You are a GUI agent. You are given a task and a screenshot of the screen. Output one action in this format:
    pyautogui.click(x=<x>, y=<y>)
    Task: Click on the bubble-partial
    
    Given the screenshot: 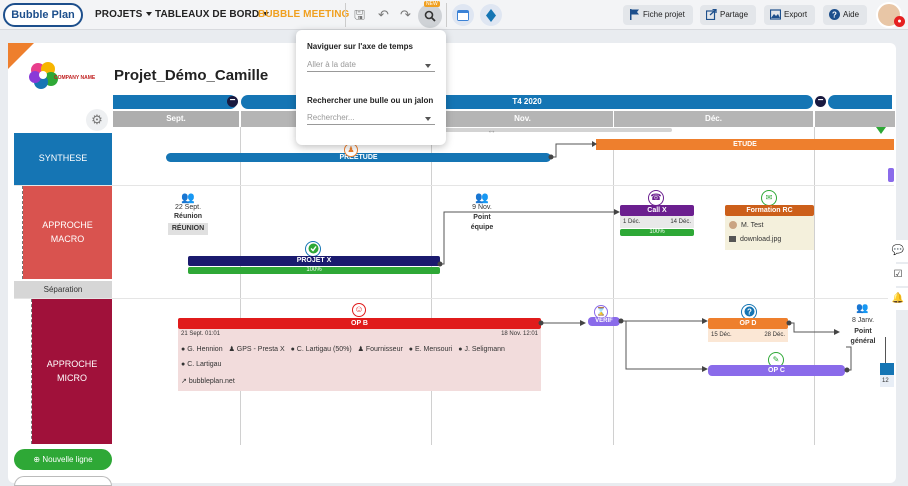 What is the action you would take?
    pyautogui.click(x=887, y=369)
    